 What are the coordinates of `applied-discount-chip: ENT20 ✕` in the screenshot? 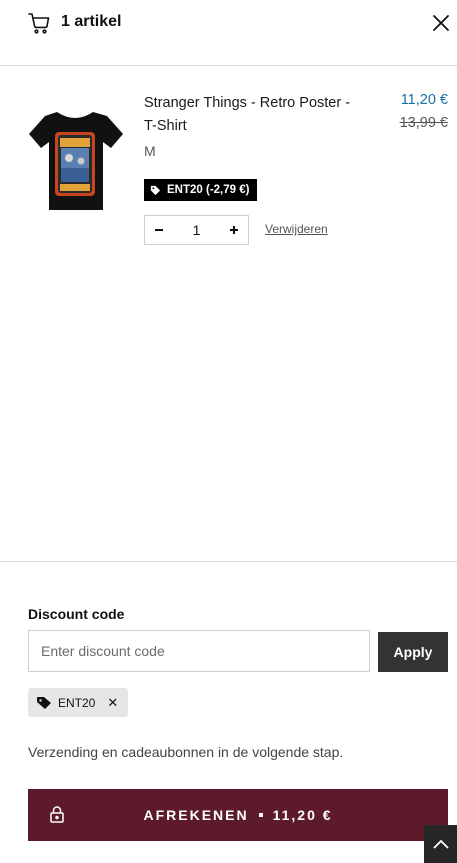 It's located at (78, 702).